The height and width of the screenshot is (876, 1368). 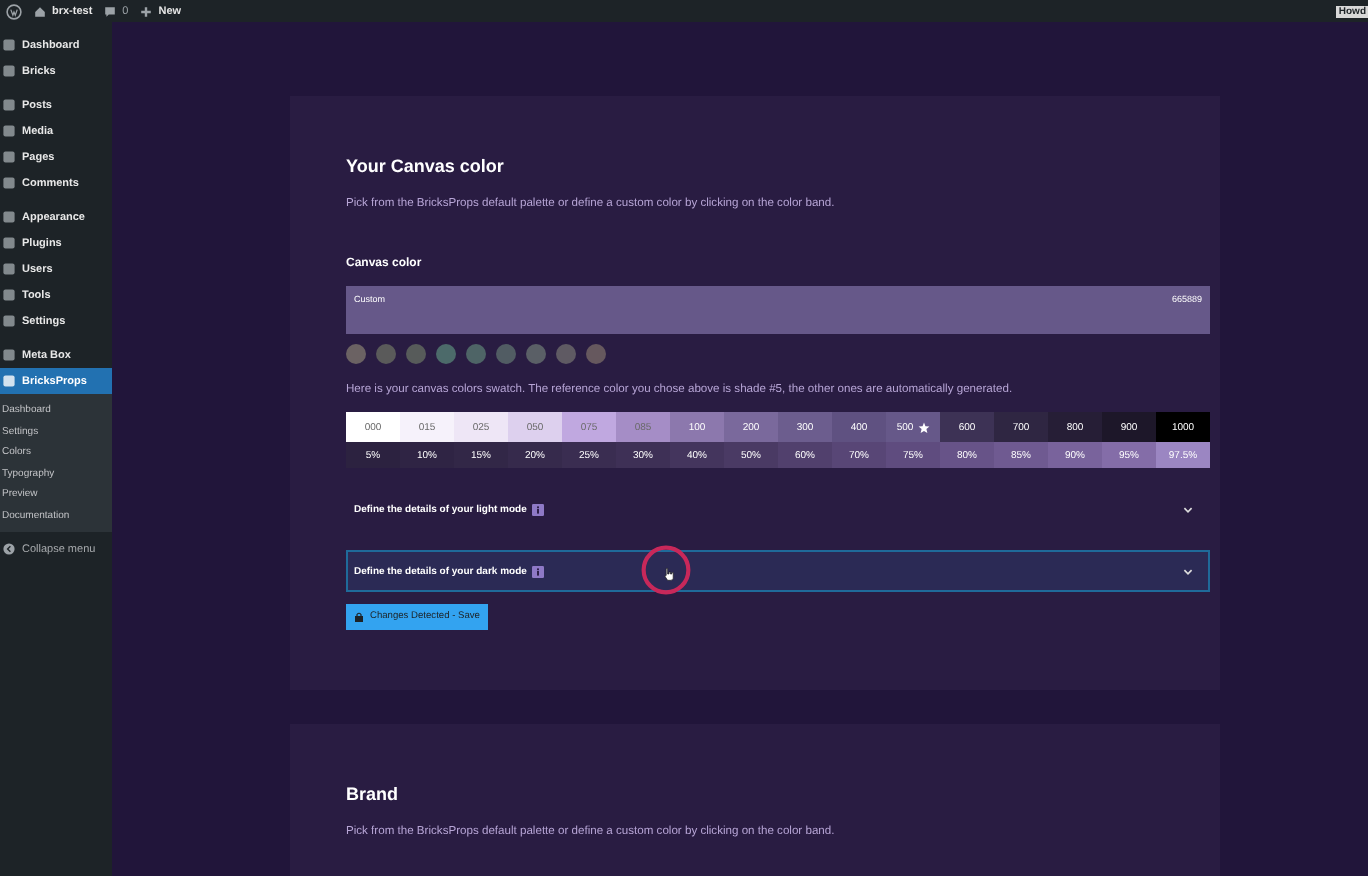 I want to click on section-title: Your Canvas color, so click(x=426, y=166).